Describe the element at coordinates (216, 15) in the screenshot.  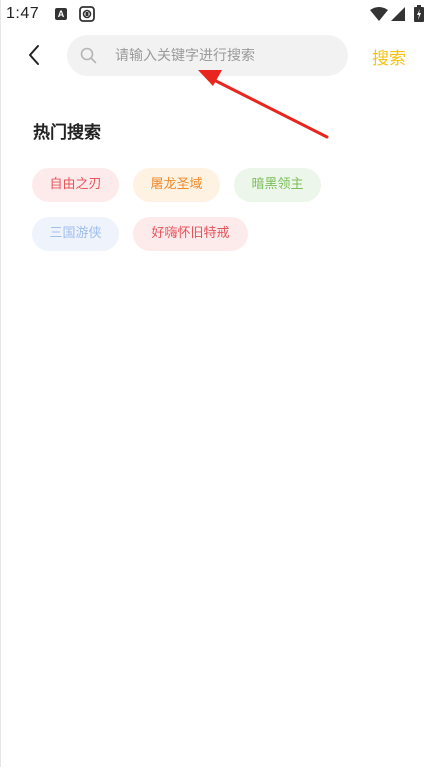
I see `status-bar: 1:47 A` at that location.